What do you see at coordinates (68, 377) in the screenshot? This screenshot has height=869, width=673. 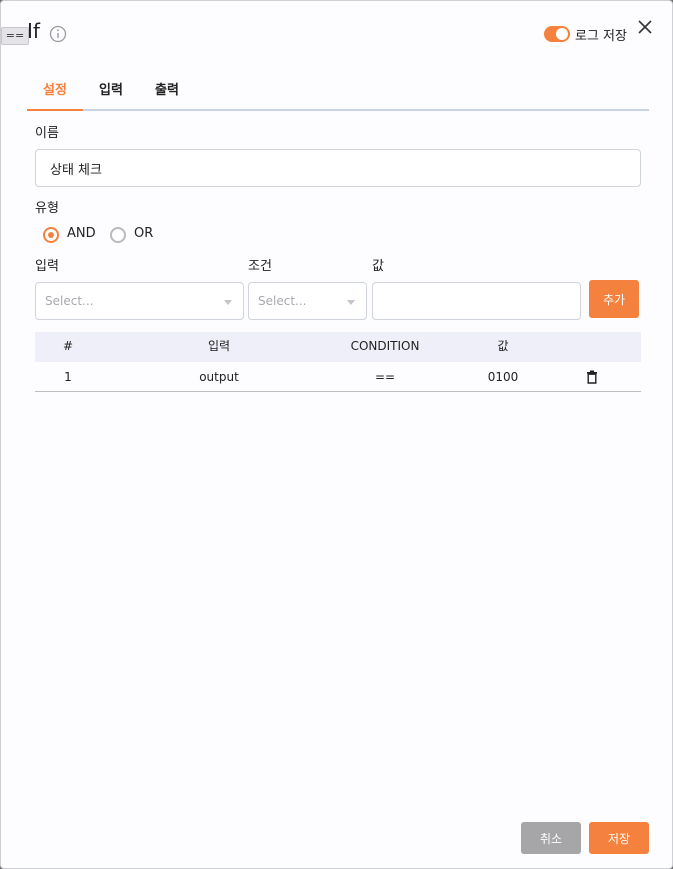 I see `row-index: 1` at bounding box center [68, 377].